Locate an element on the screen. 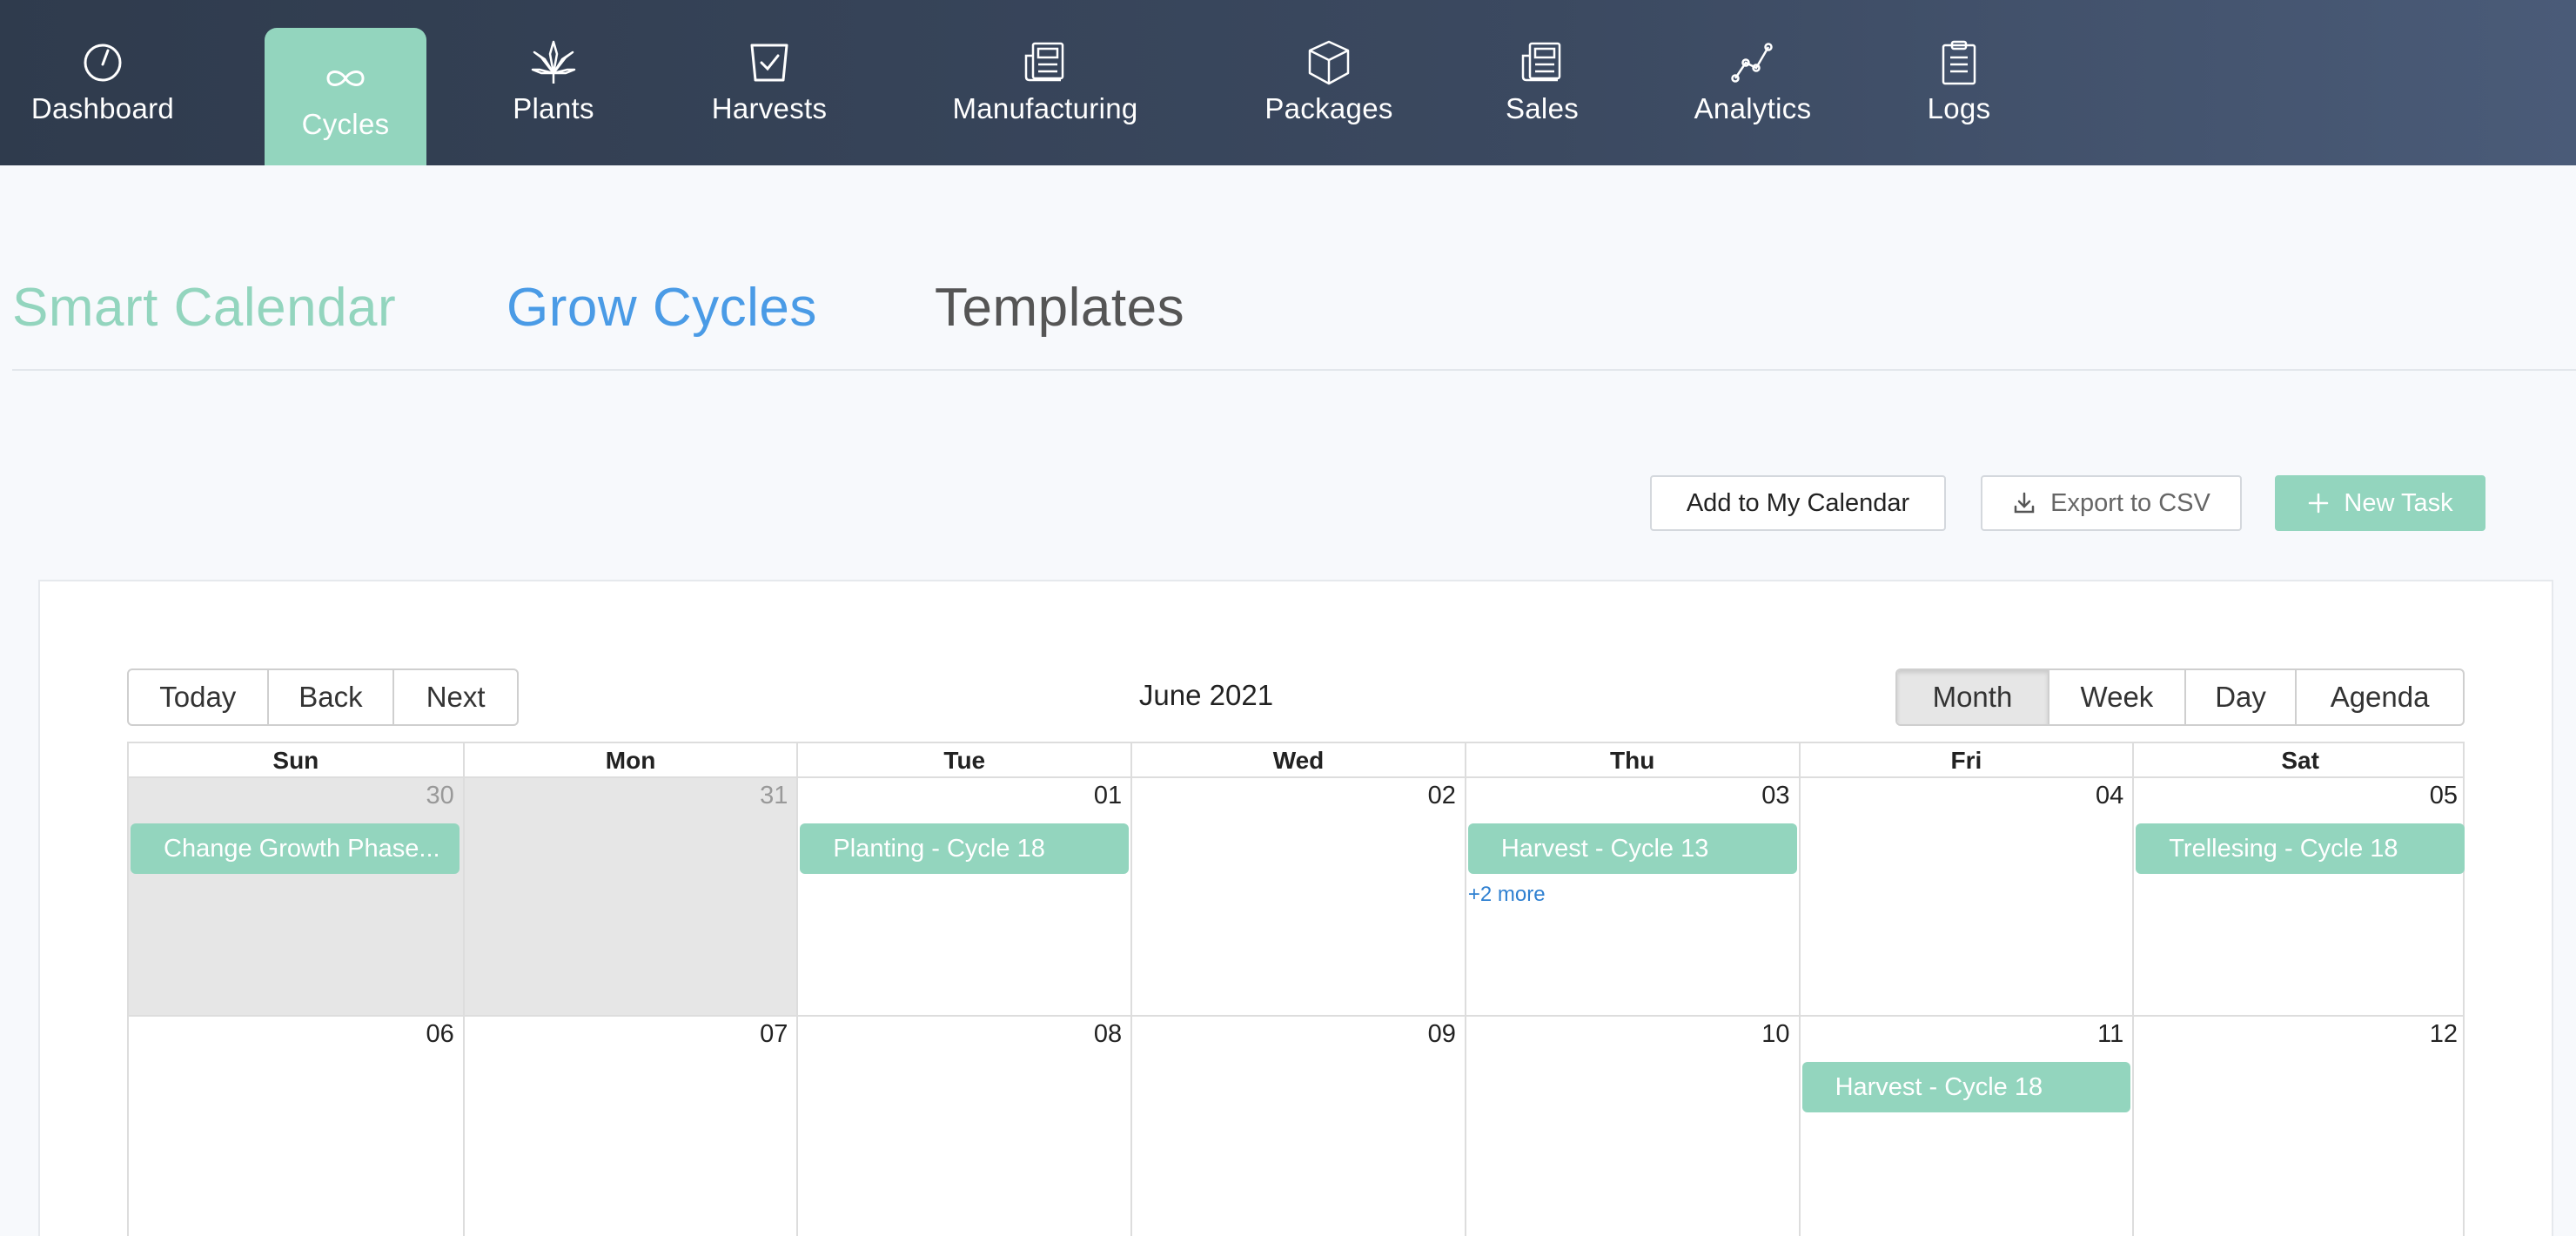 This screenshot has height=1236, width=2576. add-to-calendar-label: Add to My Calendar is located at coordinates (1798, 502).